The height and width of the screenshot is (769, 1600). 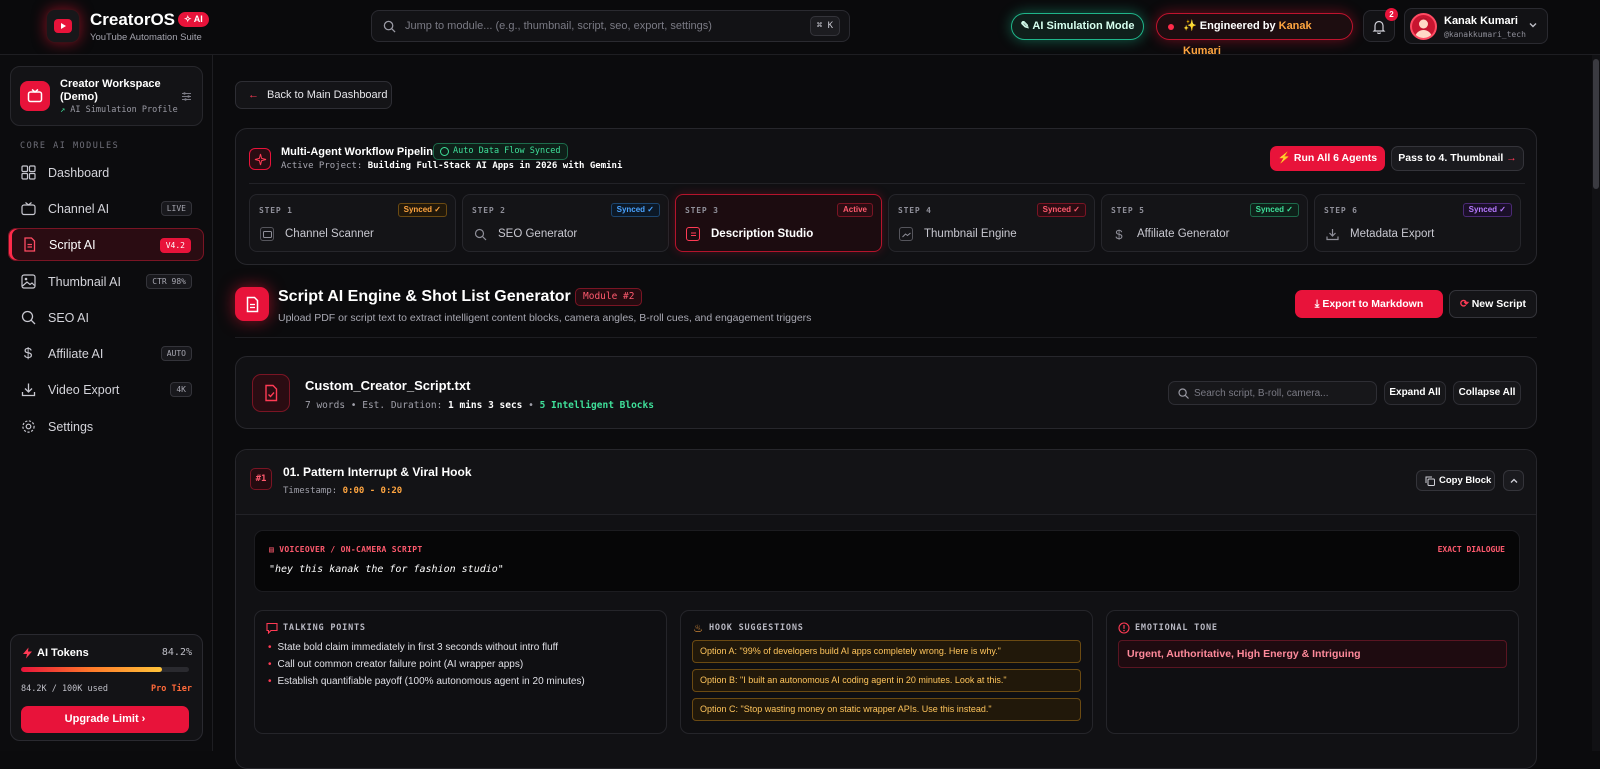 I want to click on step-label: Thumbnail Engine, so click(x=970, y=234).